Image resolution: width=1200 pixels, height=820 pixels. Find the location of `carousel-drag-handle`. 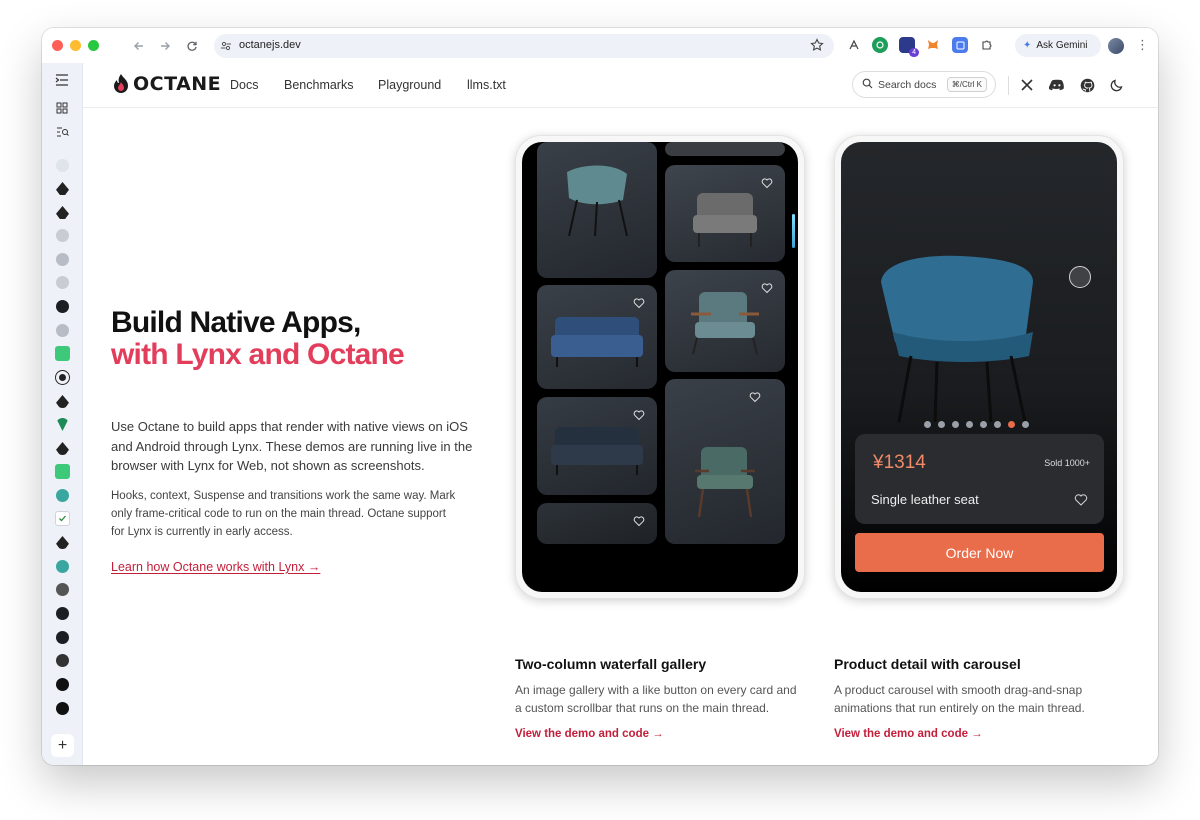

carousel-drag-handle is located at coordinates (1080, 277).